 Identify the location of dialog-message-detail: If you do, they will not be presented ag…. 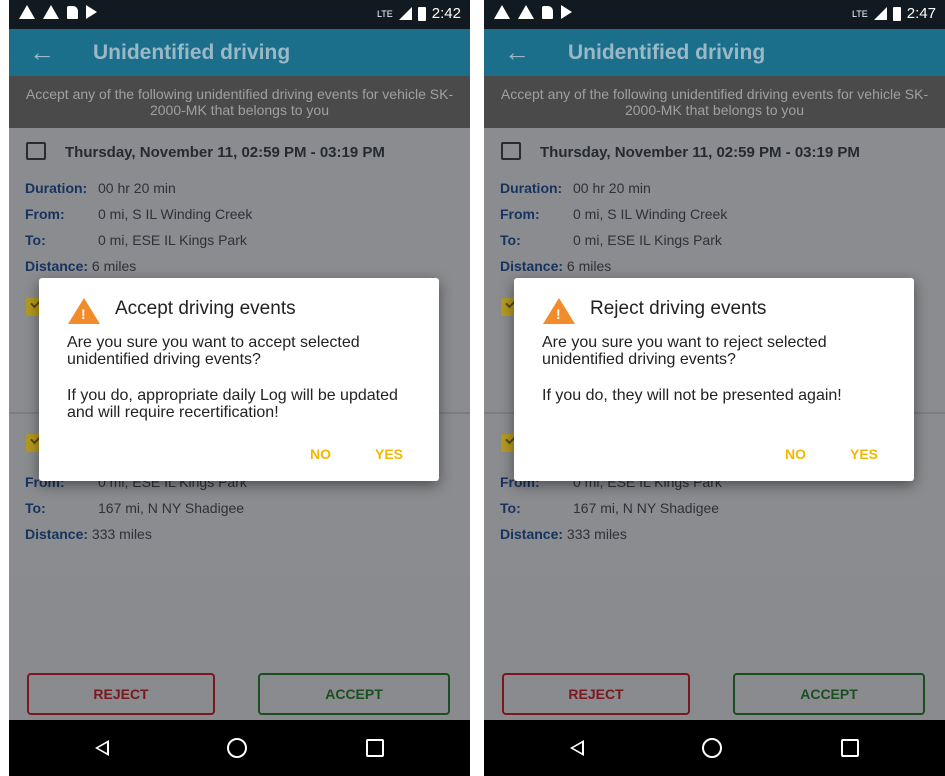
(692, 395).